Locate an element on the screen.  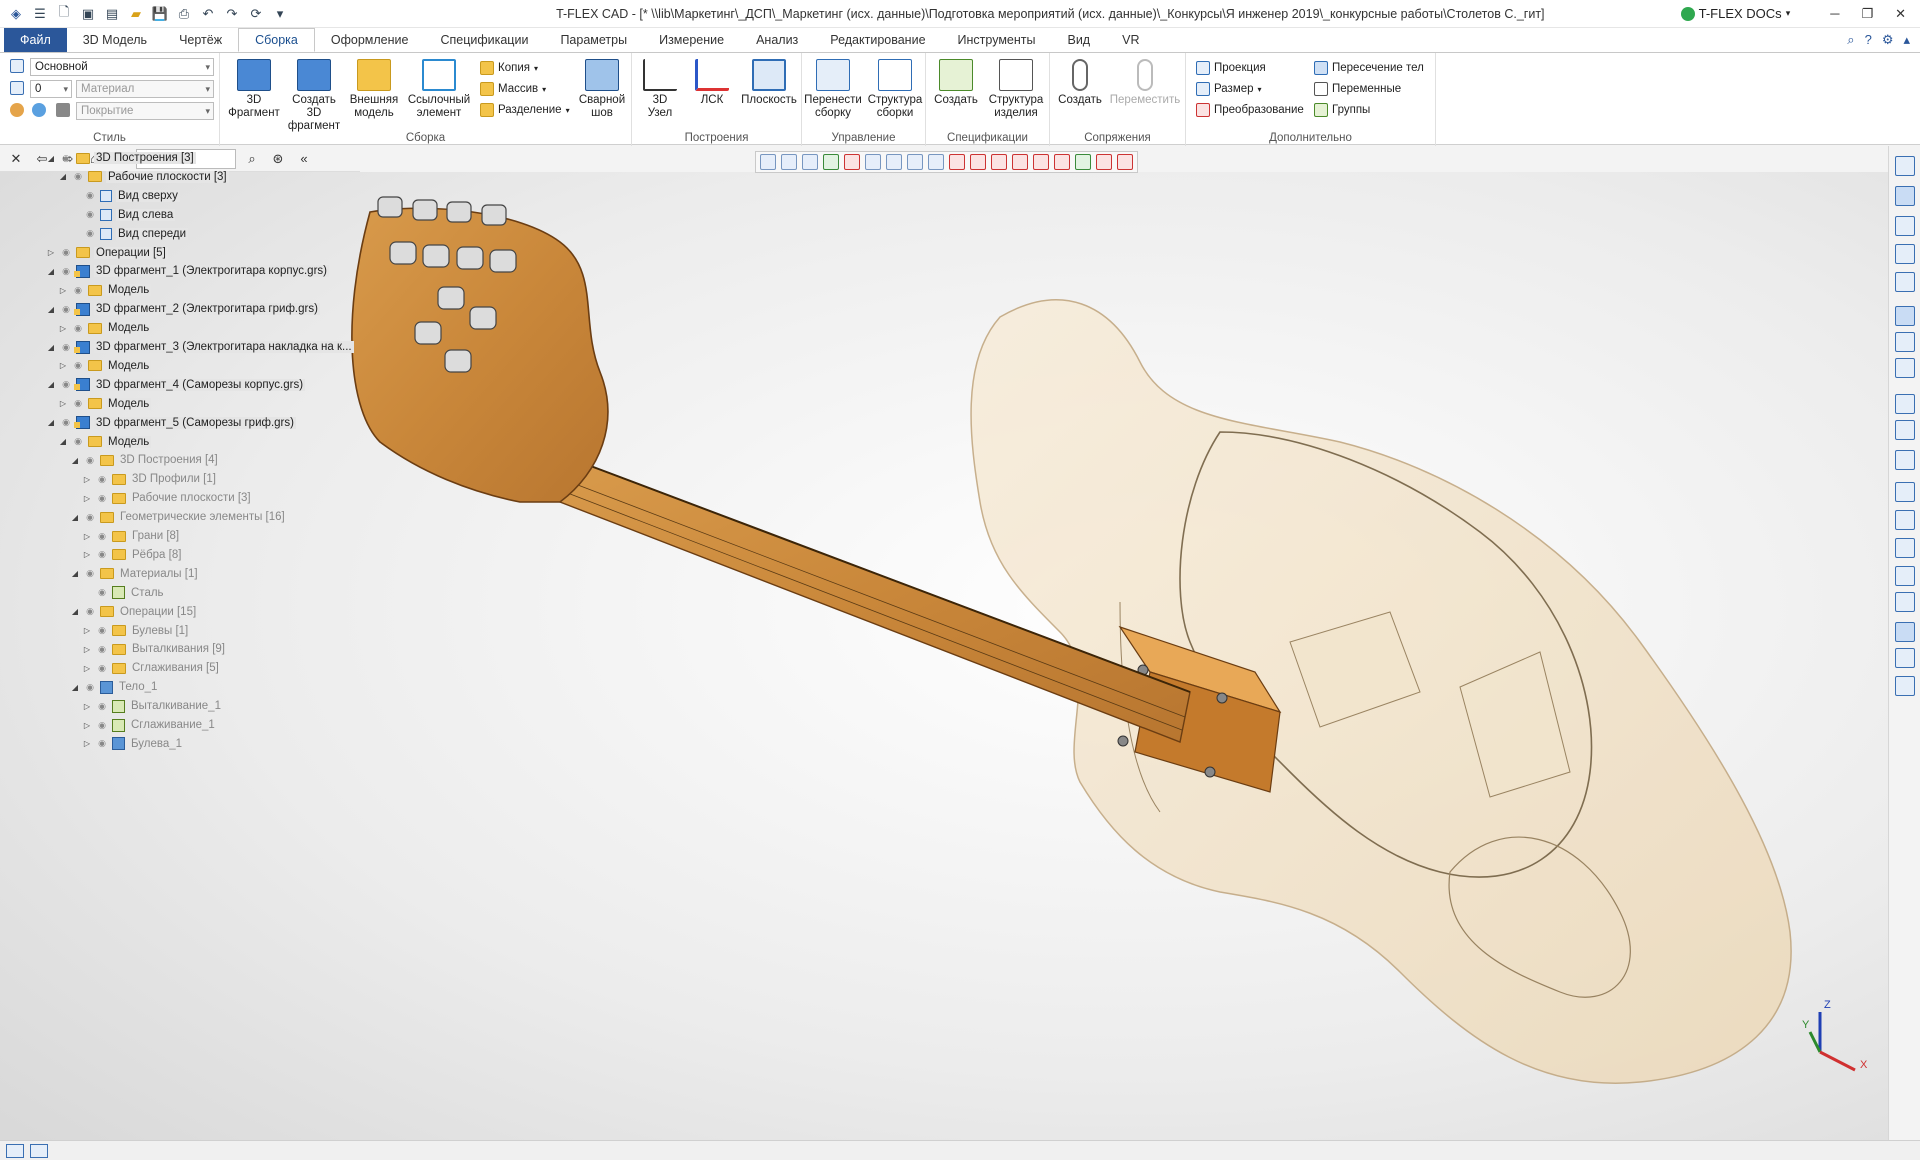
app-logo-icon: ◈ is located at coordinates (16, 14).